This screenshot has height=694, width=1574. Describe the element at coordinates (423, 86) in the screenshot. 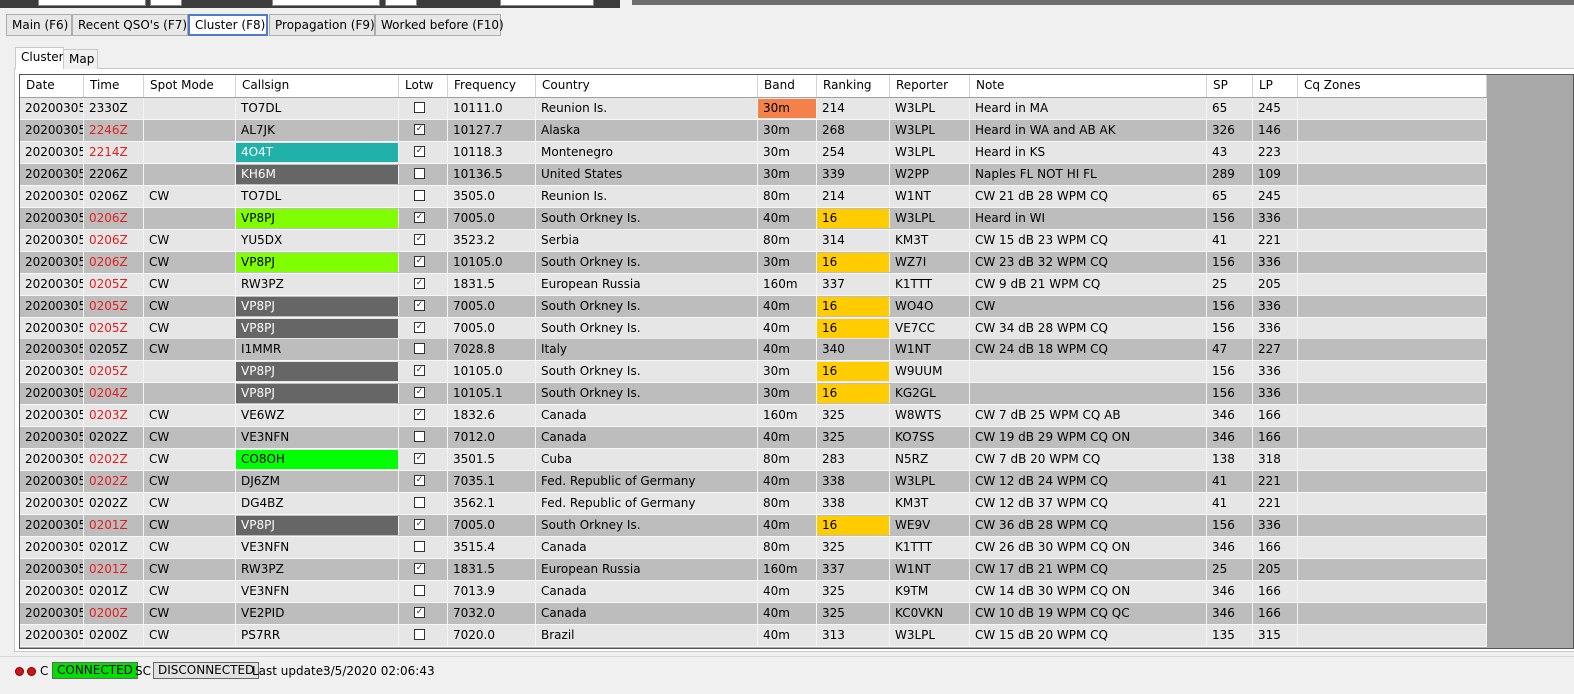

I see `col-header-lotw: Lotw` at that location.